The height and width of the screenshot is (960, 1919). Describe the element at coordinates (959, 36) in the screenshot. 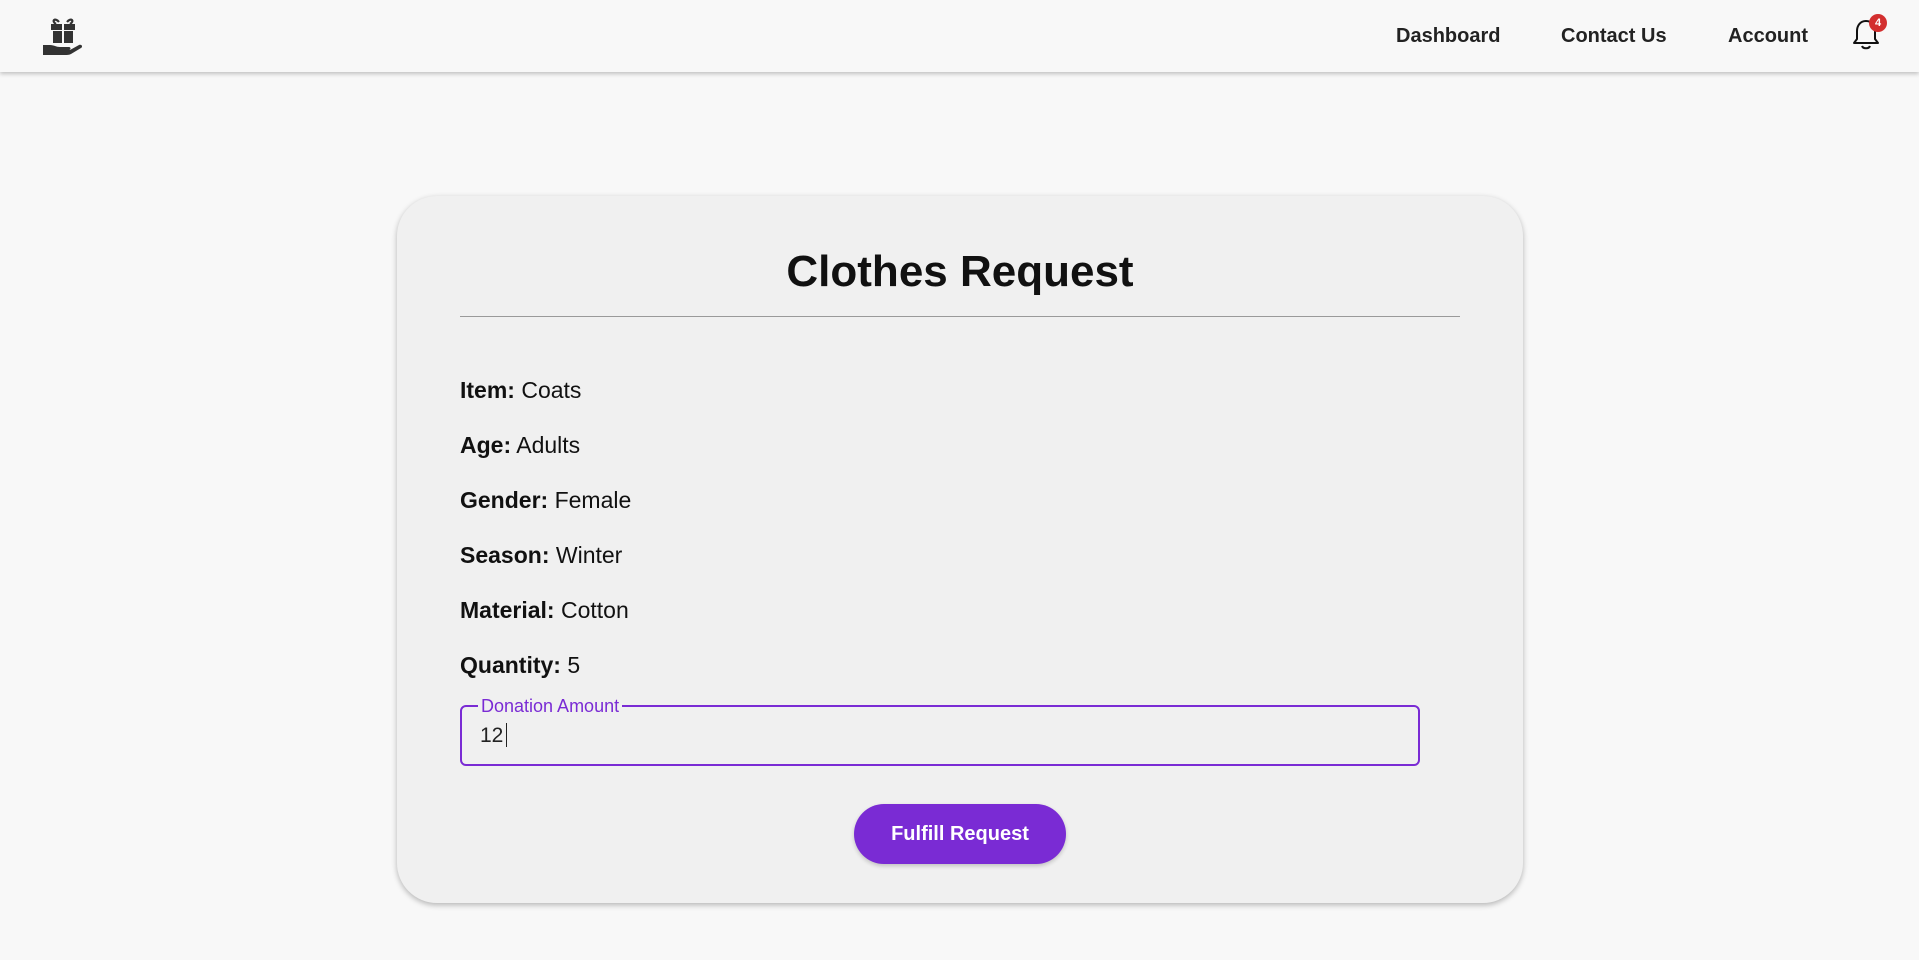

I see `top-navbar: Dashboard Contact Us Account 4` at that location.